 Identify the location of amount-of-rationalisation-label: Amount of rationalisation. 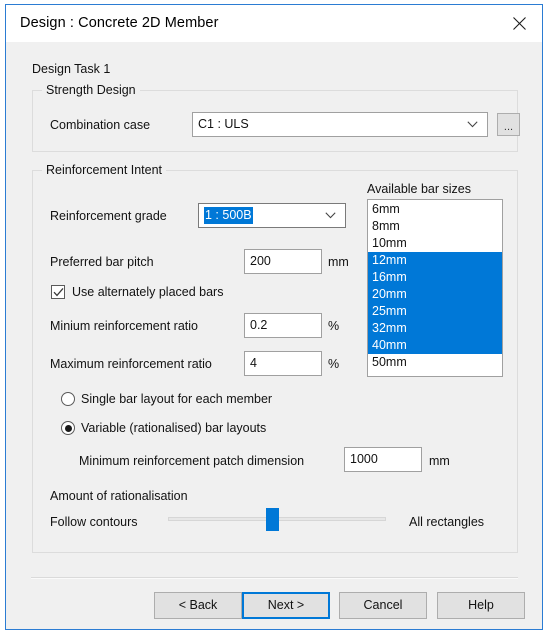
(119, 496).